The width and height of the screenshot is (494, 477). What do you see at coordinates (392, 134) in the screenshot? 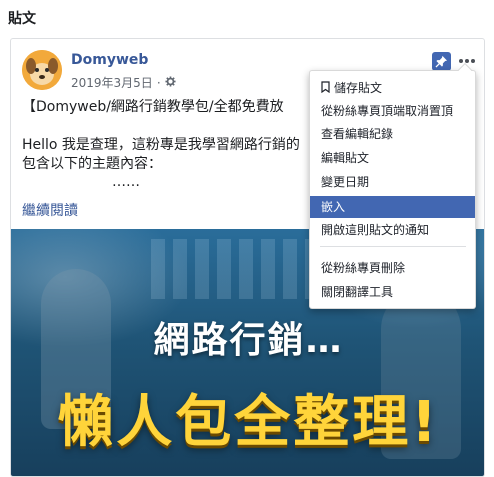
I see `menu-item-edit-history: 查看編輯紀錄` at bounding box center [392, 134].